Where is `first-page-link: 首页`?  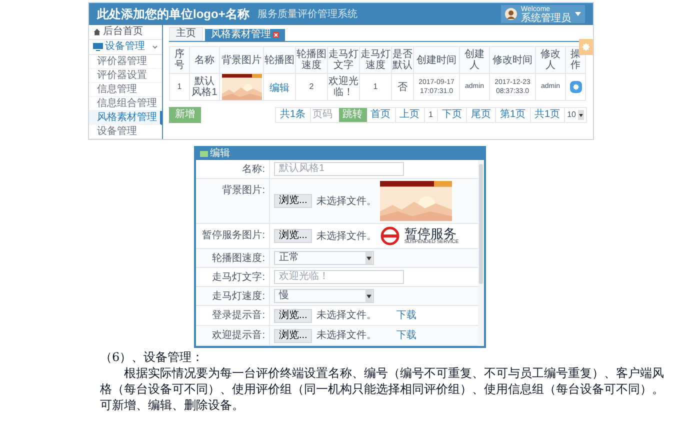
first-page-link: 首页 is located at coordinates (381, 115).